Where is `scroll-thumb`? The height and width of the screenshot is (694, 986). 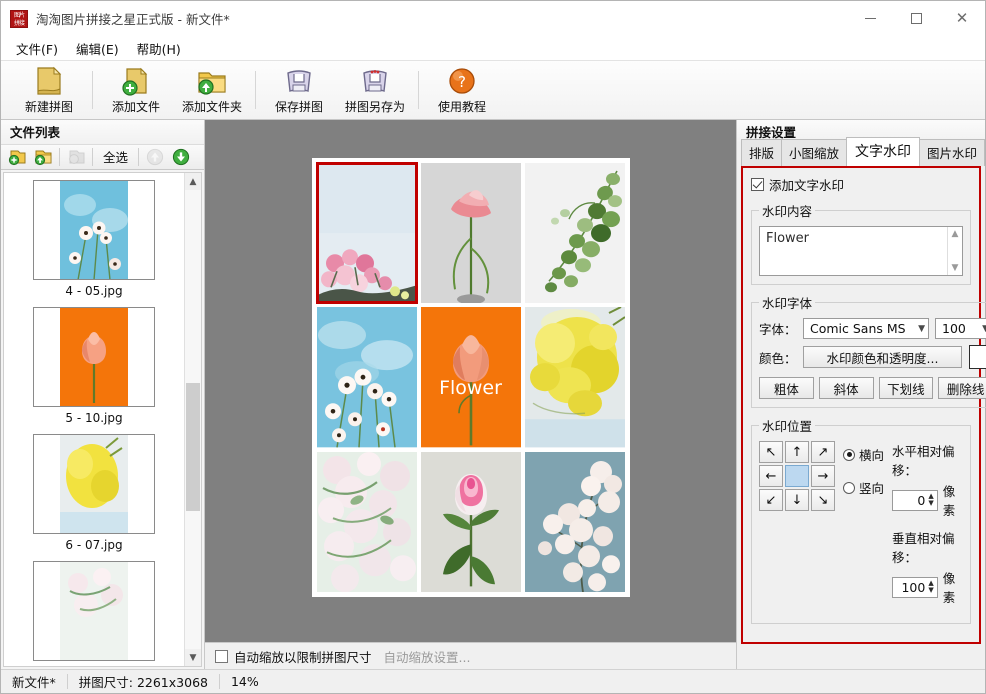 scroll-thumb is located at coordinates (193, 447).